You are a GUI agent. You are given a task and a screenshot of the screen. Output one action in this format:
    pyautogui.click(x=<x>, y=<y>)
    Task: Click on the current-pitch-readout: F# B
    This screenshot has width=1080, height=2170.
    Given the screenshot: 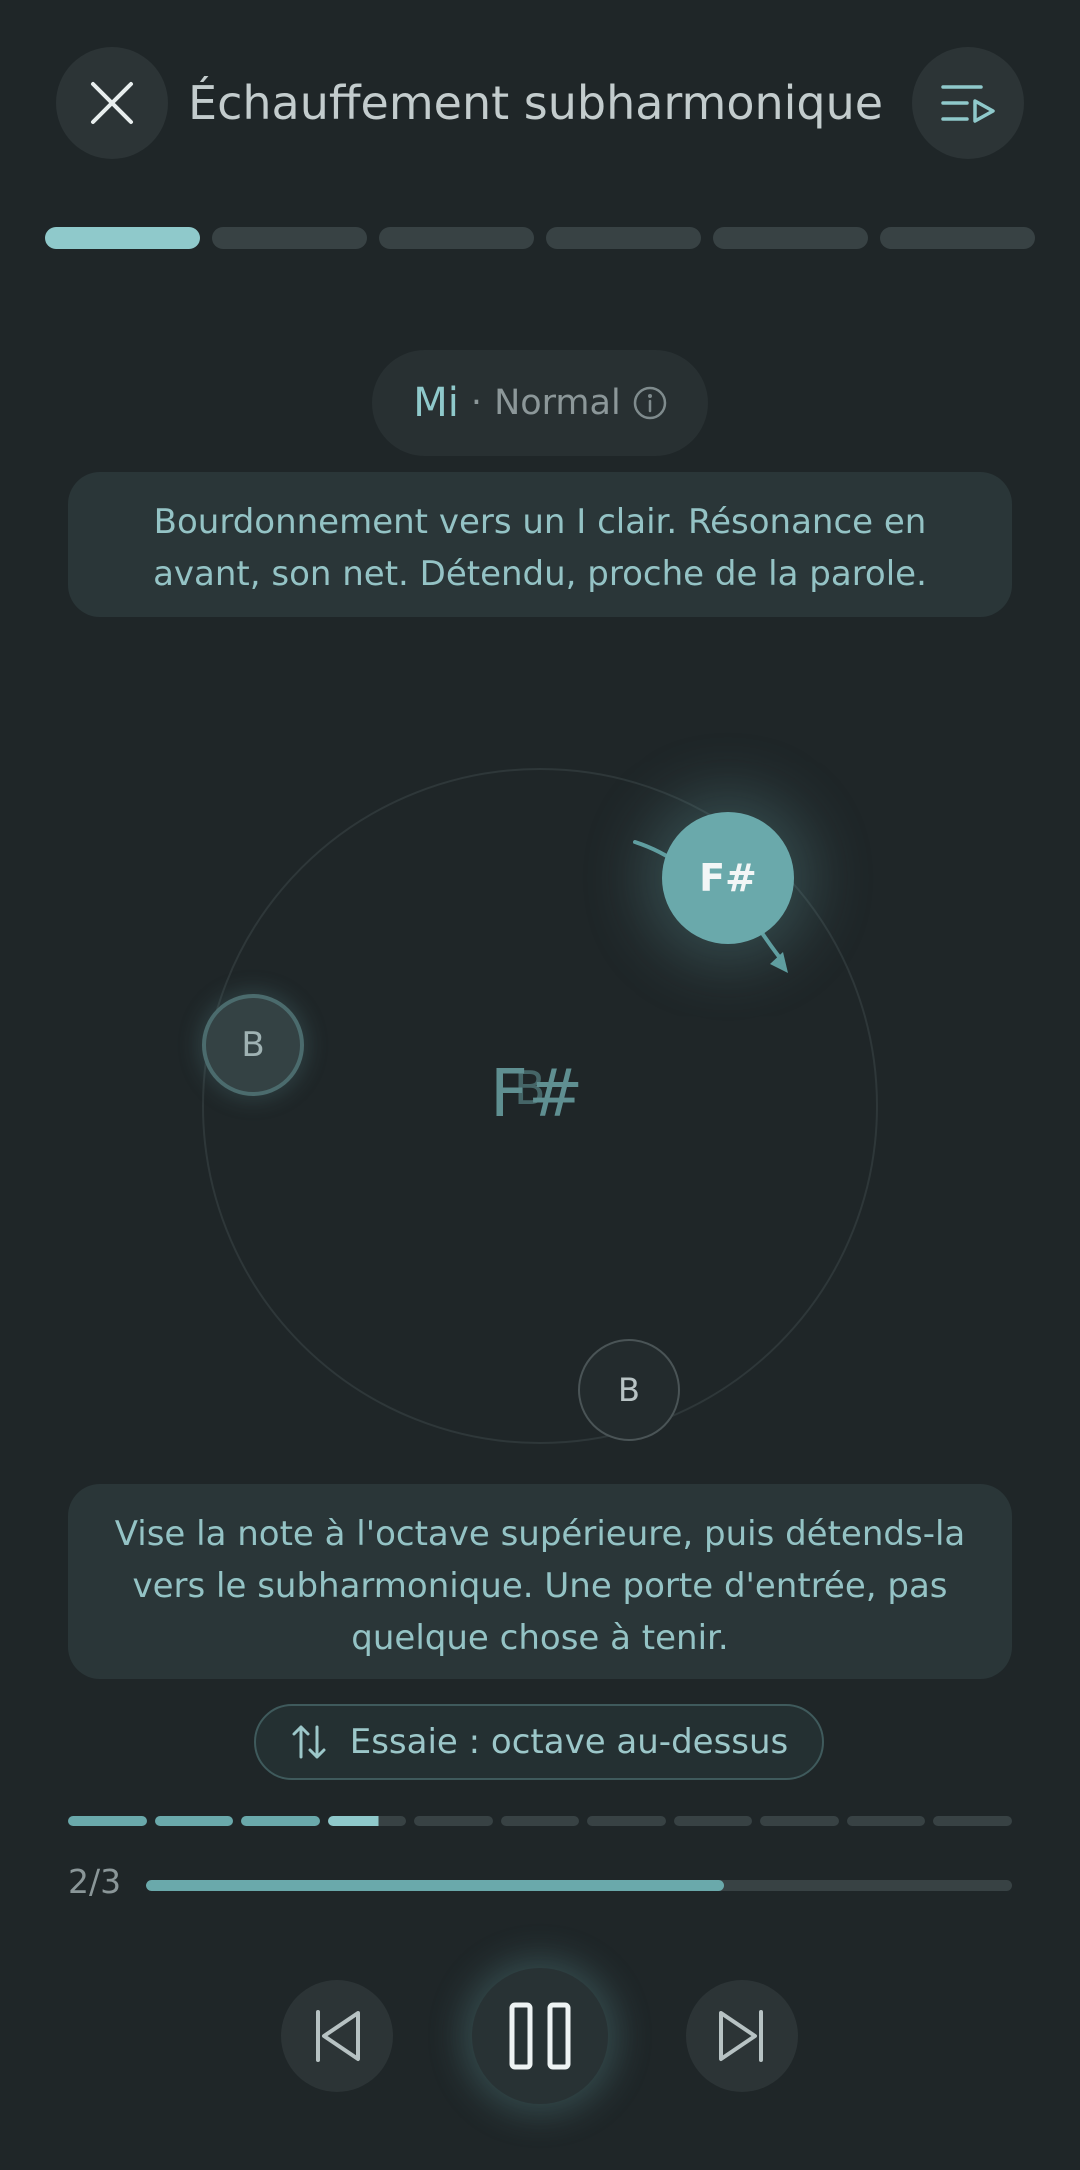 What is the action you would take?
    pyautogui.click(x=540, y=1100)
    